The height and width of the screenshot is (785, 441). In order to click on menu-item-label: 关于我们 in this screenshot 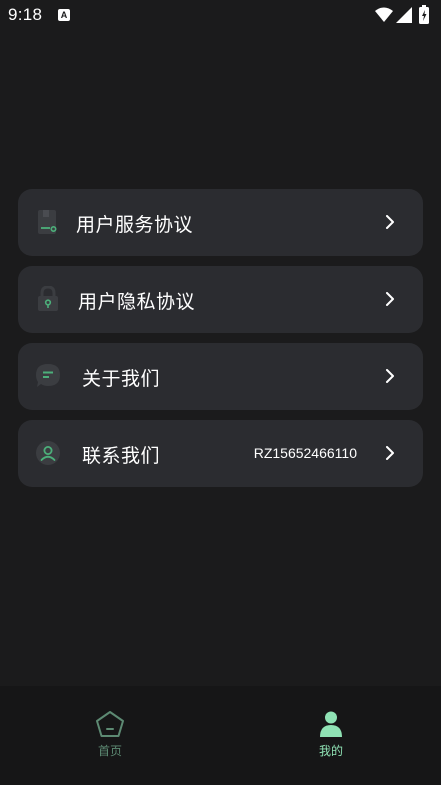, I will do `click(121, 379)`.